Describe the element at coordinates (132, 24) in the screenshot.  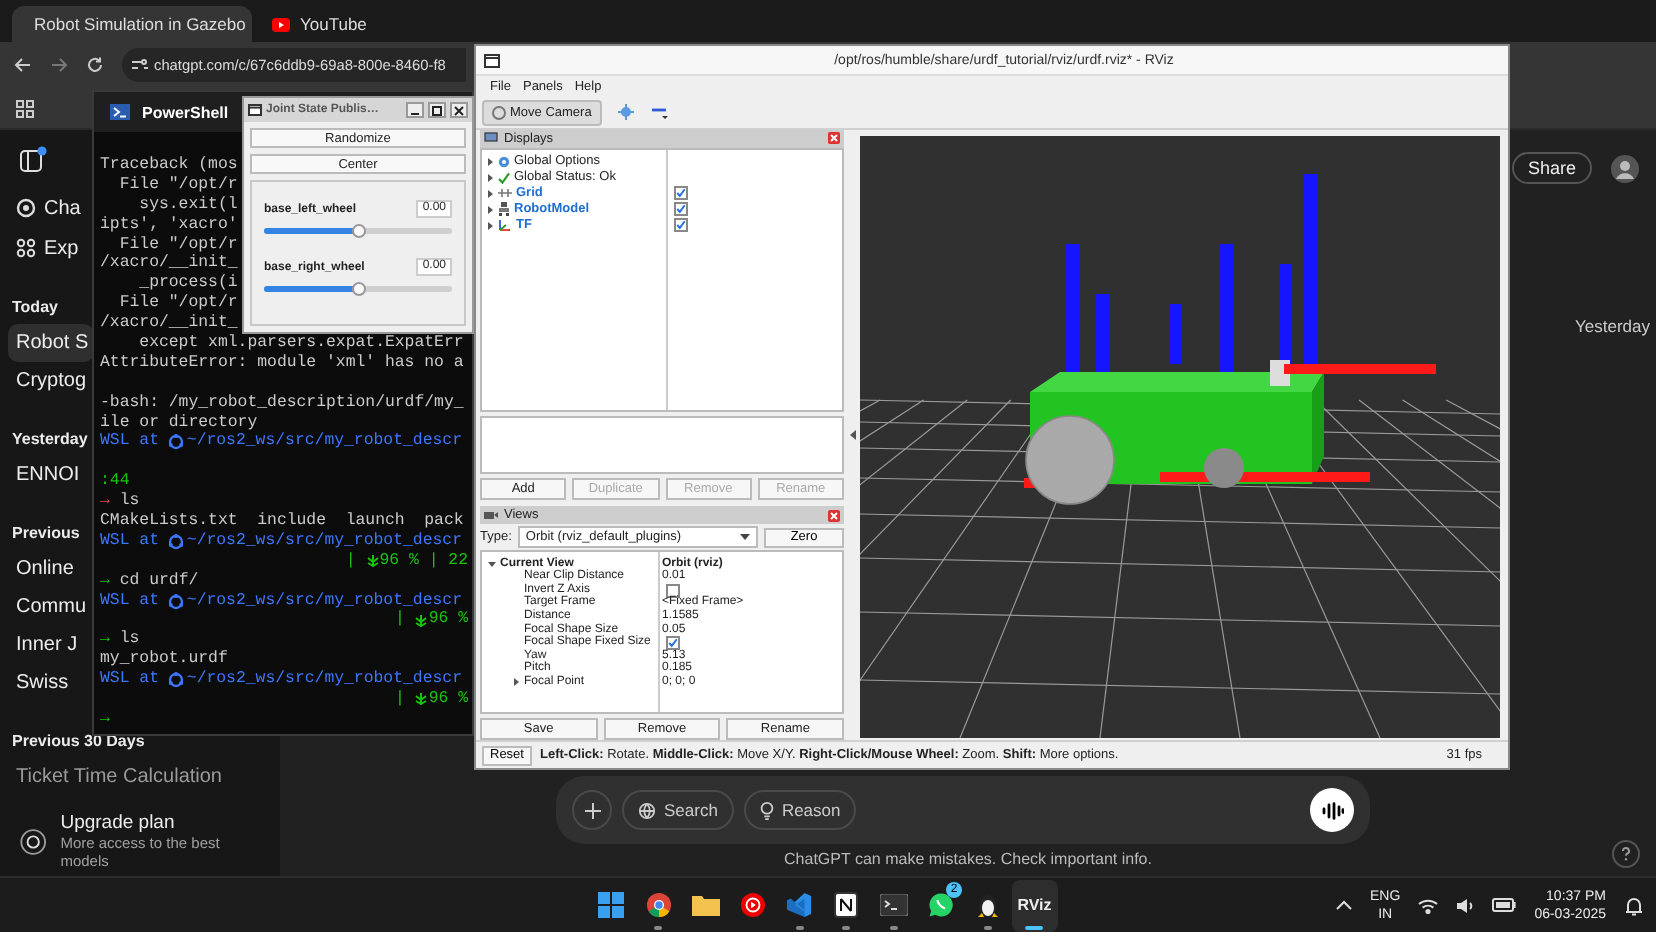
I see `browser-tab: Robot Simulation in Gazebo` at that location.